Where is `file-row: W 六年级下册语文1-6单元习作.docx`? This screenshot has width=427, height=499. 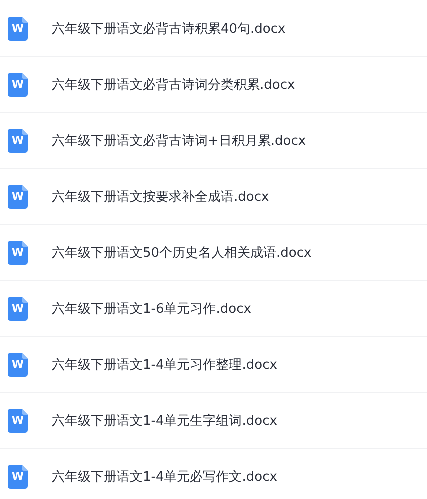 file-row: W 六年级下册语文1-6单元习作.docx is located at coordinates (213, 309).